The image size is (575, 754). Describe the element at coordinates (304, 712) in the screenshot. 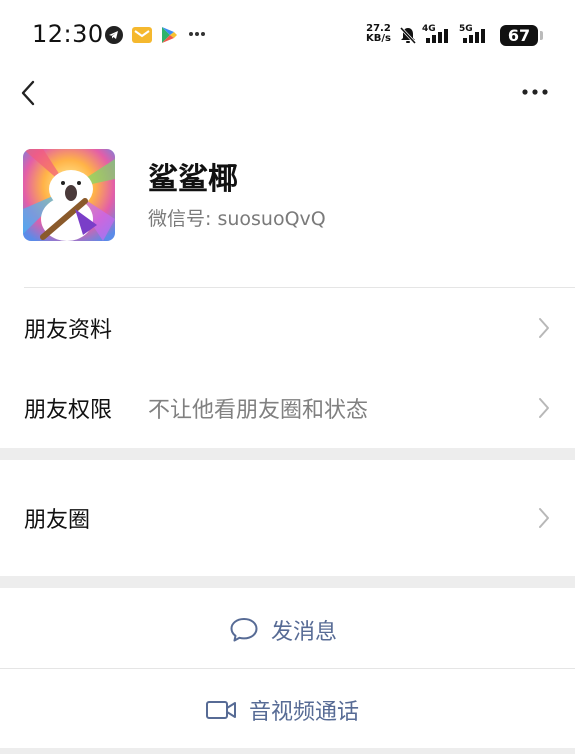

I see `video-call-label: 音视频通话` at that location.